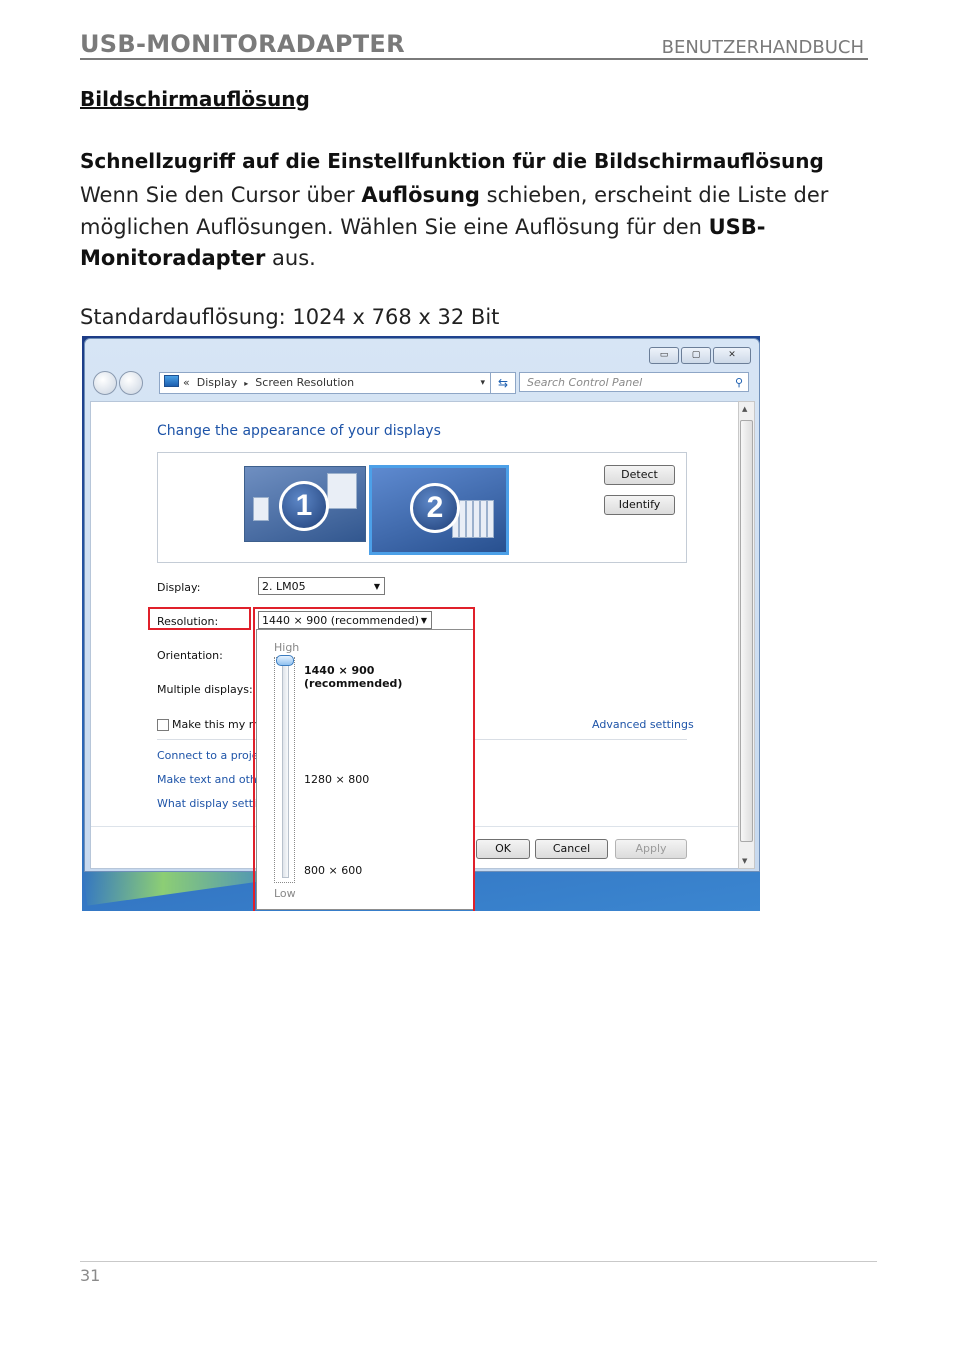 The image size is (954, 1351). Describe the element at coordinates (342, 491) in the screenshot. I see `monitor-1-window-graphic` at that location.